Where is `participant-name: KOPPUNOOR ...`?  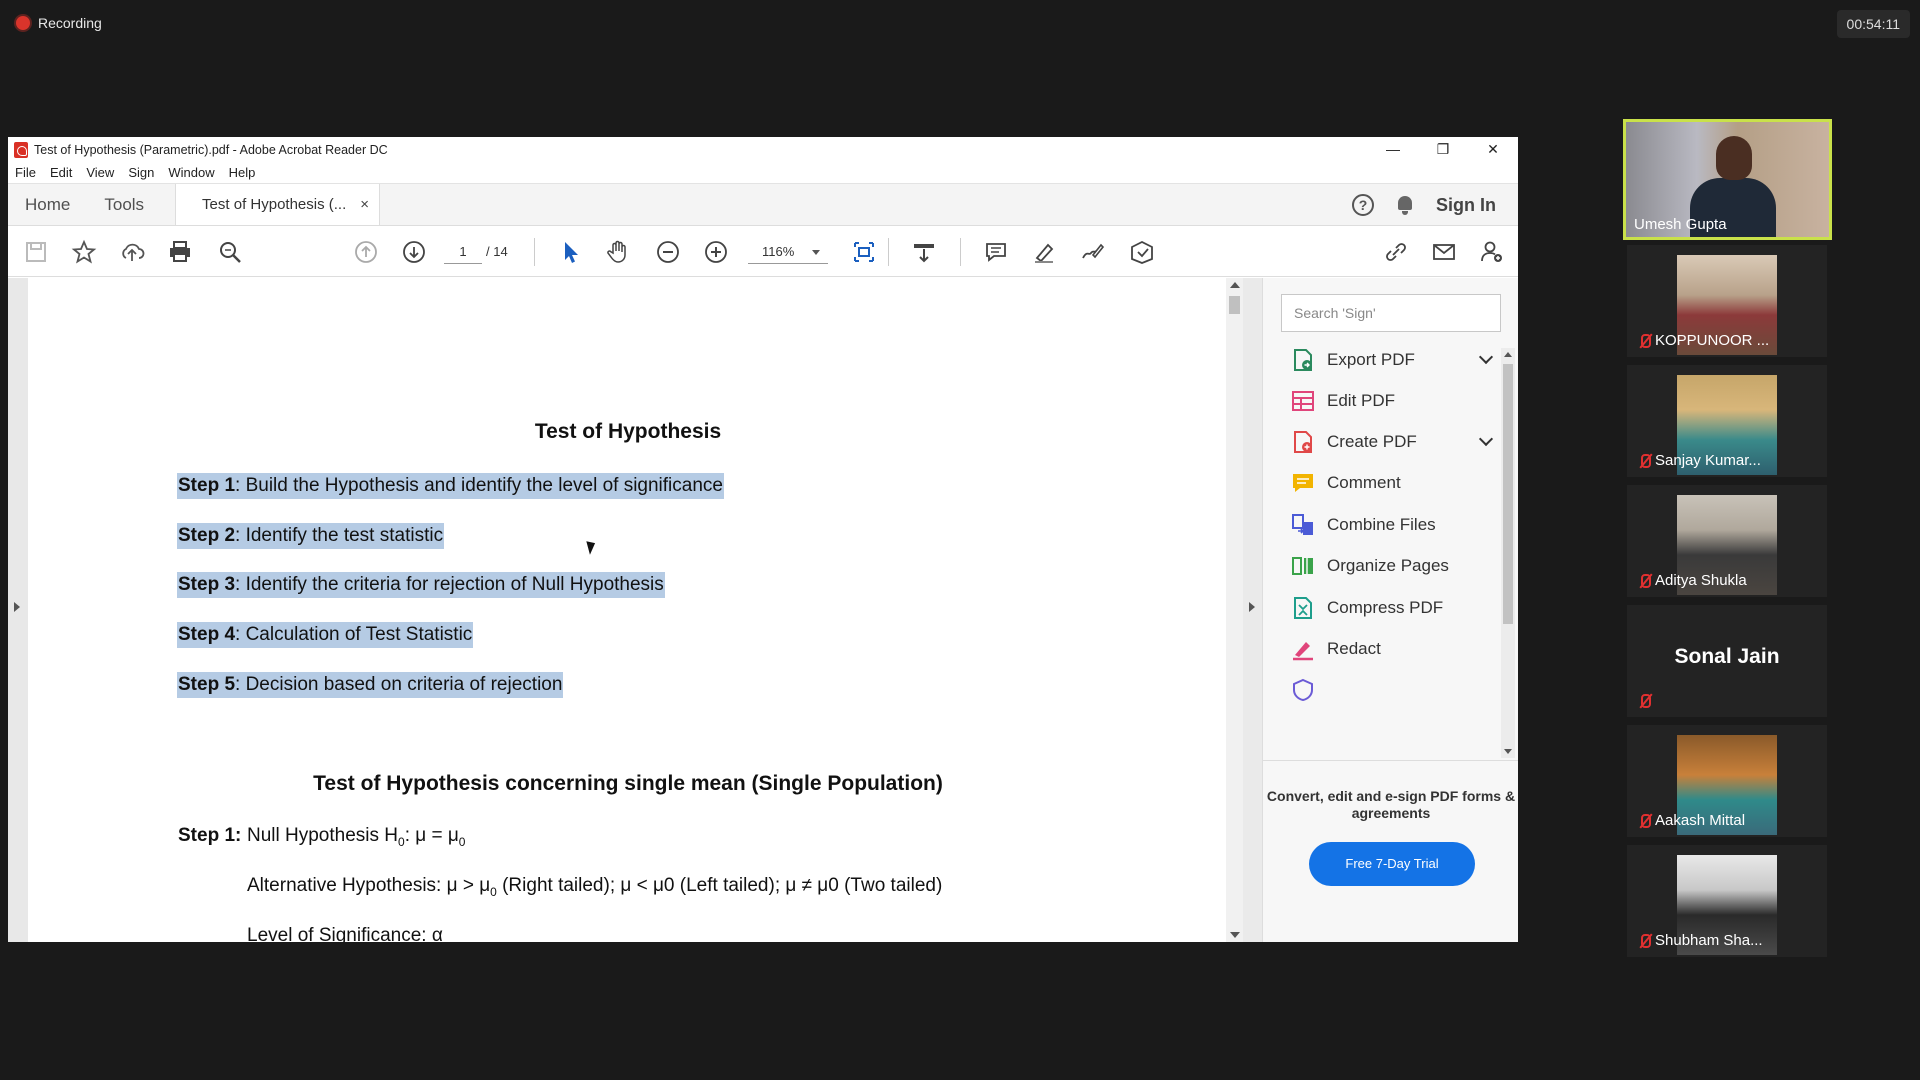 participant-name: KOPPUNOOR ... is located at coordinates (1712, 340).